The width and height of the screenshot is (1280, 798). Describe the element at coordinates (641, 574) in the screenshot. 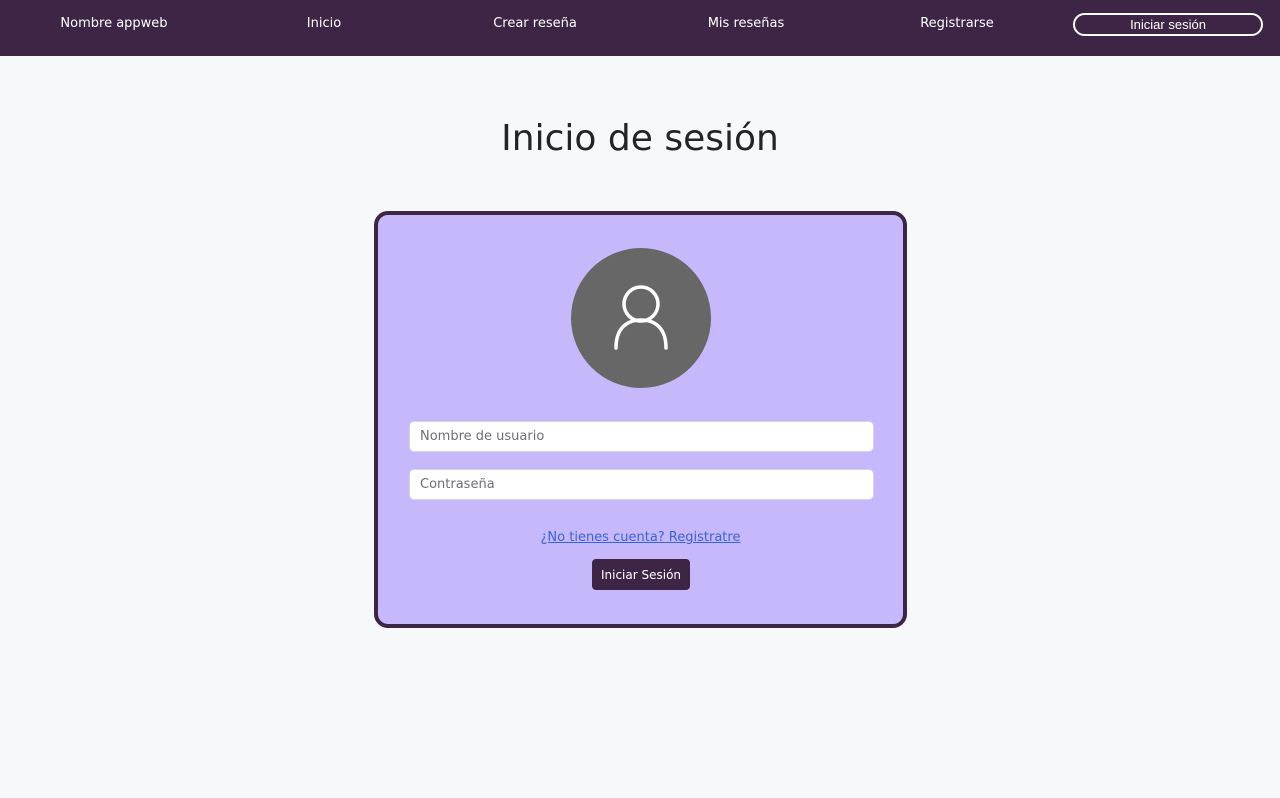

I see `login-submit-button: Iniciar Sesión` at that location.